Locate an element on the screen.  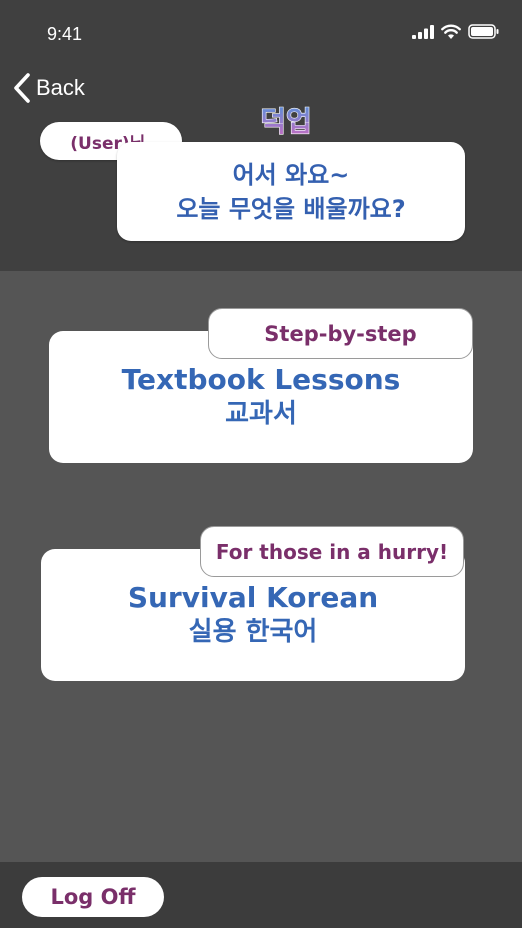
survival-subtitle: 실용 한국어 is located at coordinates (253, 632).